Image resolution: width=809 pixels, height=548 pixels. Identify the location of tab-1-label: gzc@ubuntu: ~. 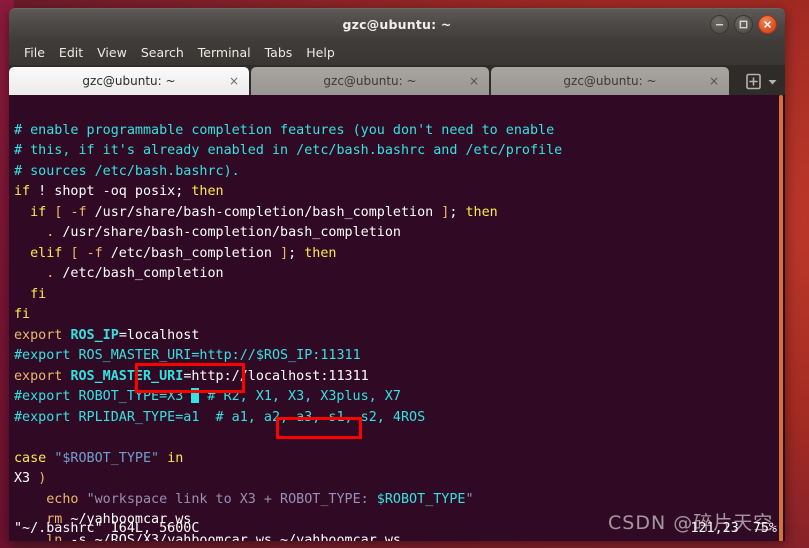
(129, 81).